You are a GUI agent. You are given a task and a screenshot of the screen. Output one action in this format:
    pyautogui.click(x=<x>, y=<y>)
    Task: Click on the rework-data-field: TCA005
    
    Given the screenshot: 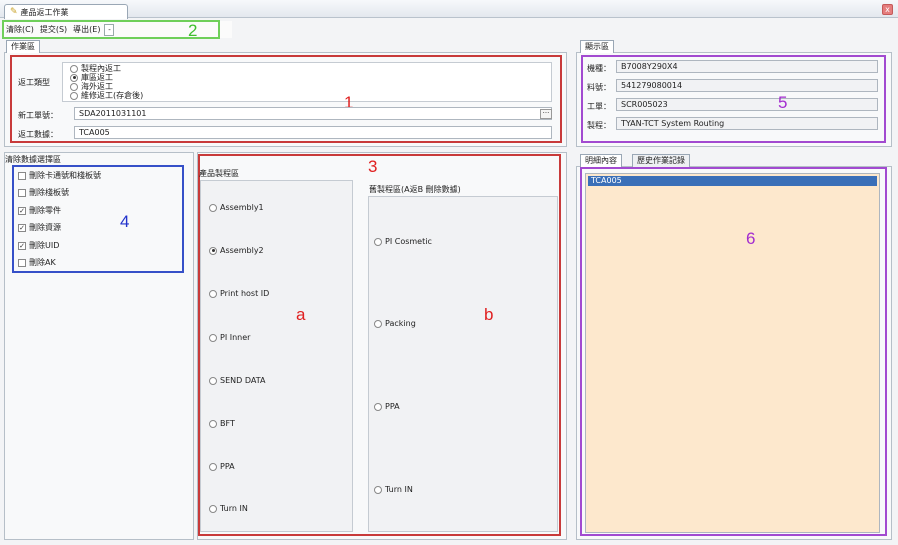 What is the action you would take?
    pyautogui.click(x=313, y=132)
    